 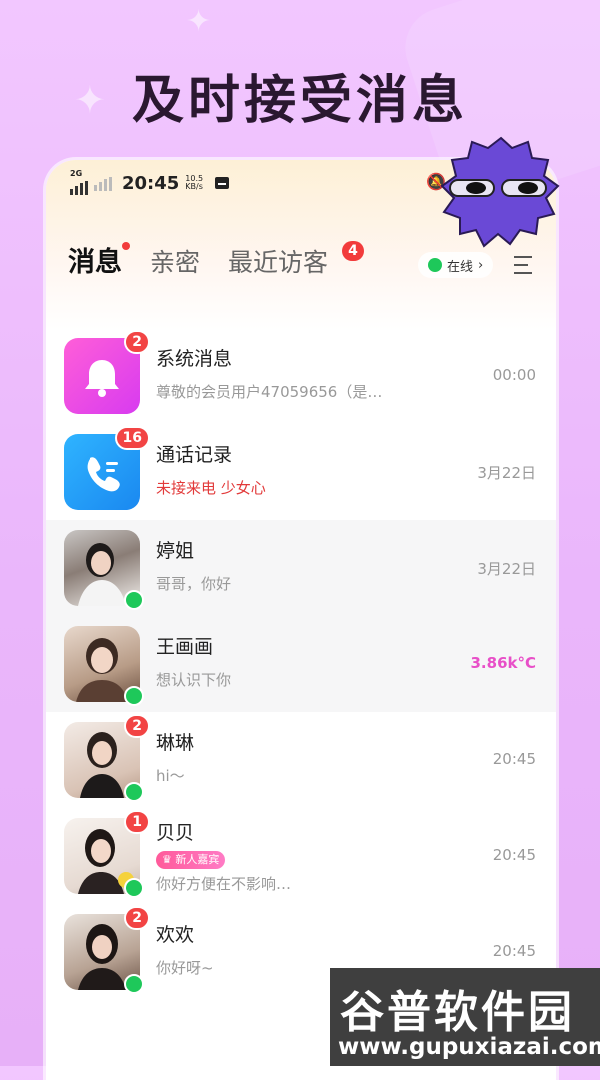 I want to click on watermark: 谷普软件园 www.gupuxiazai.com, so click(x=465, y=1017).